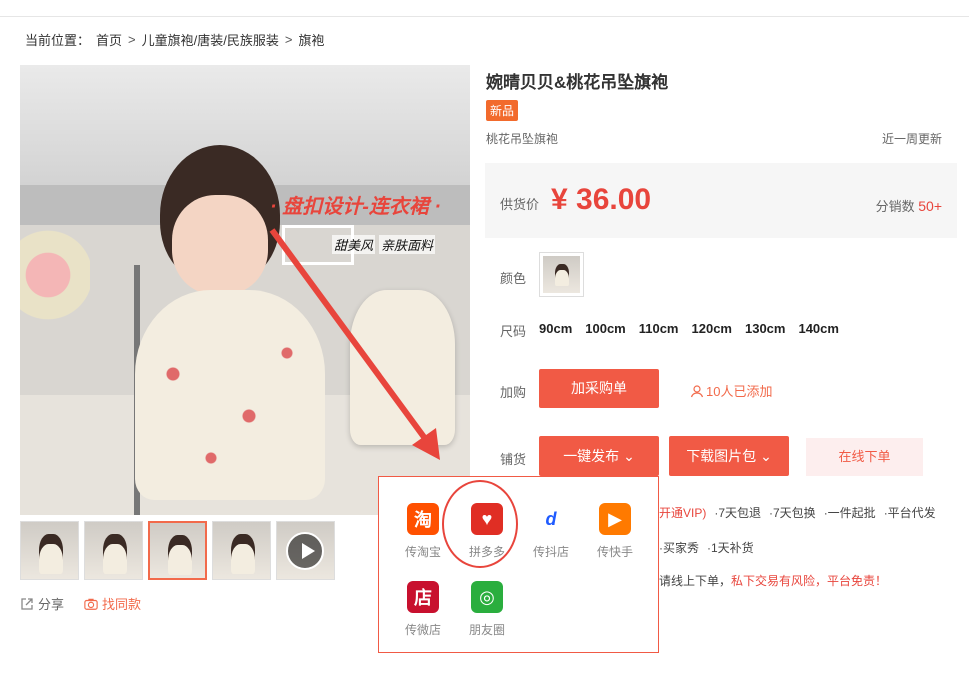 The image size is (969, 681). I want to click on image-banner-text: · 盘扣设计-连衣裙 ·, so click(356, 207).